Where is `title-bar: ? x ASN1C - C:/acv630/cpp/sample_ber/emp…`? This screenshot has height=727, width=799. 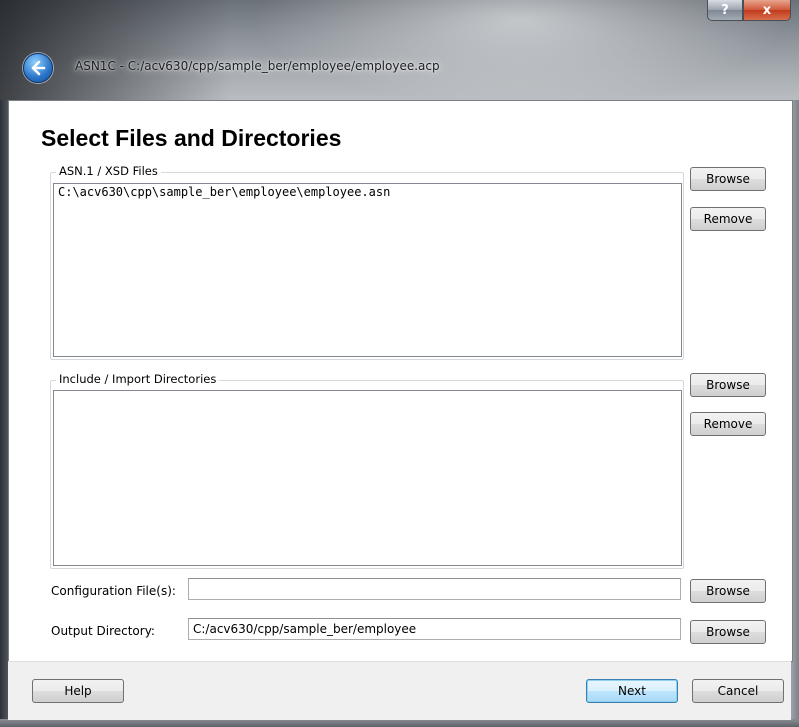 title-bar: ? x ASN1C - C:/acv630/cpp/sample_ber/emp… is located at coordinates (399, 50).